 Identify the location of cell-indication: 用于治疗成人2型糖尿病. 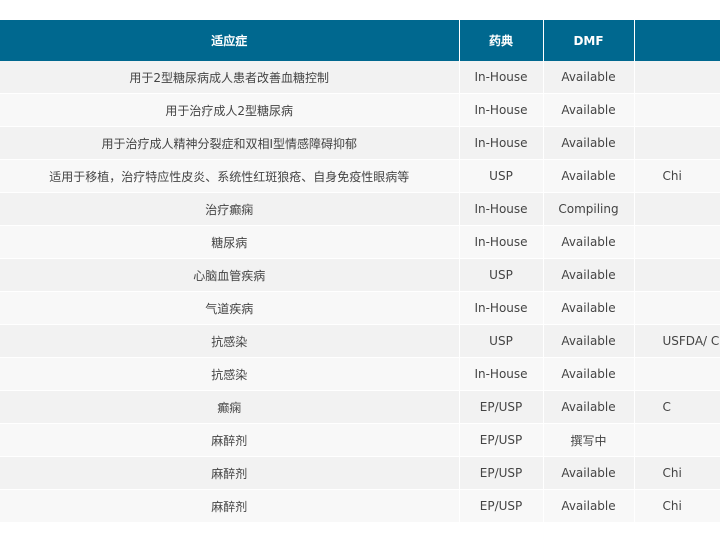
(230, 110).